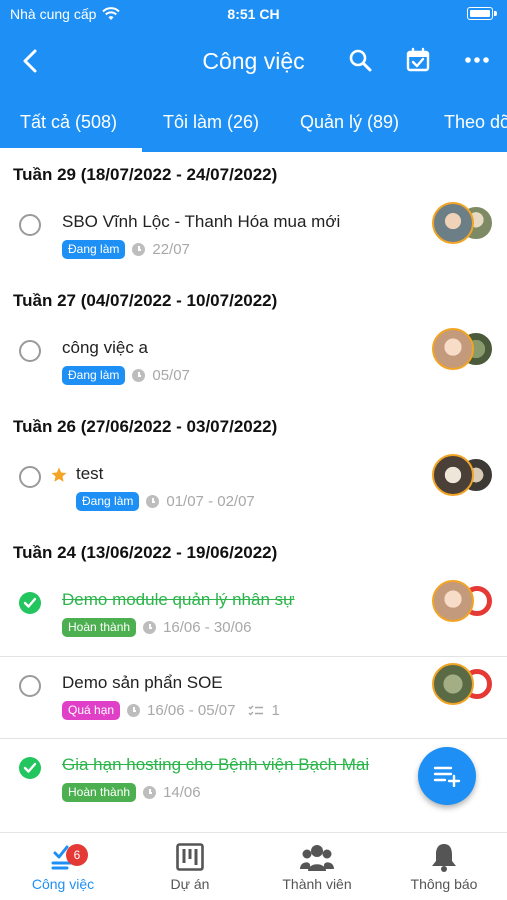 The width and height of the screenshot is (507, 900). Describe the element at coordinates (253, 363) in the screenshot. I see `task-item: công việc a Đang làm 05/07` at that location.